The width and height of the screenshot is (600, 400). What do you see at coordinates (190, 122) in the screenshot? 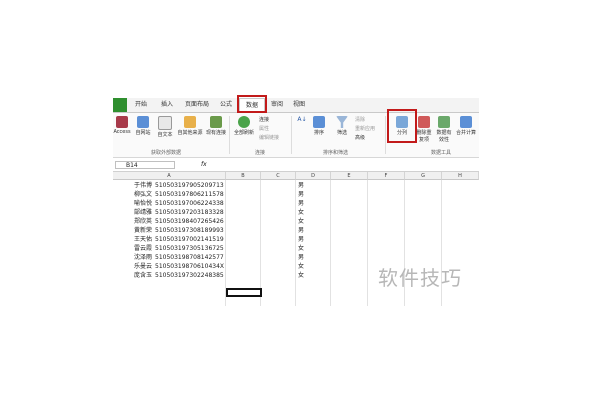
I see `other-sources-icon` at bounding box center [190, 122].